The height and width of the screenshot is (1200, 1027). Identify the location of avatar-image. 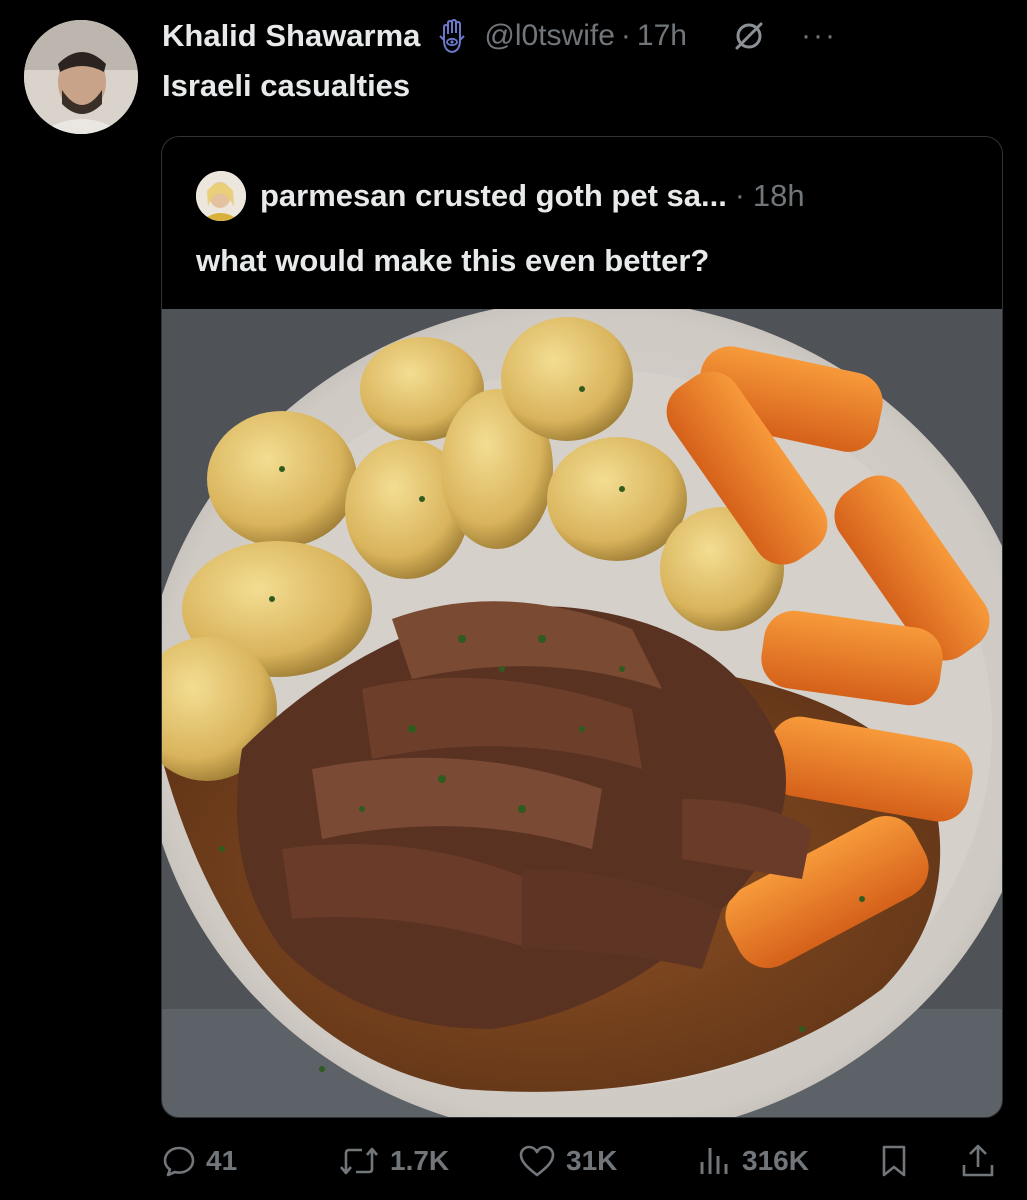
(81, 77).